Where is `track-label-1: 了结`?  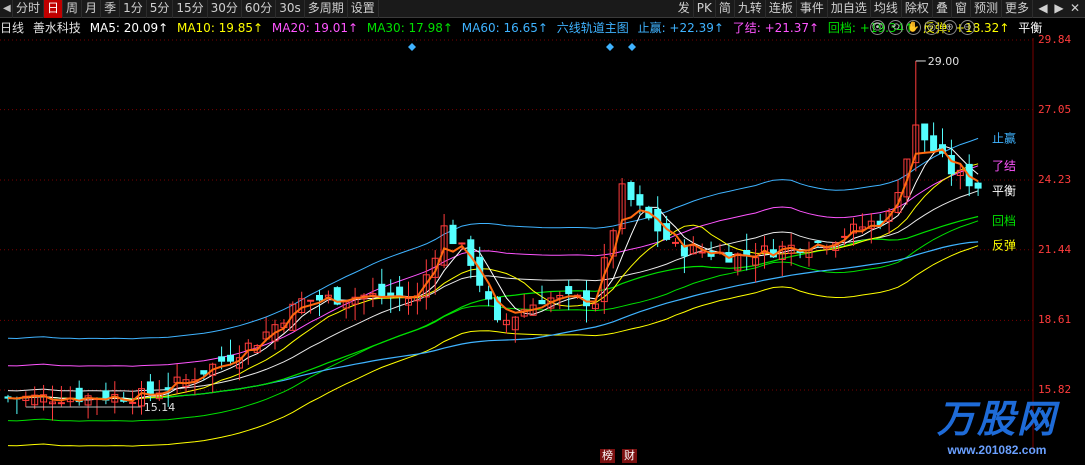 track-label-1: 了结 is located at coordinates (1004, 166).